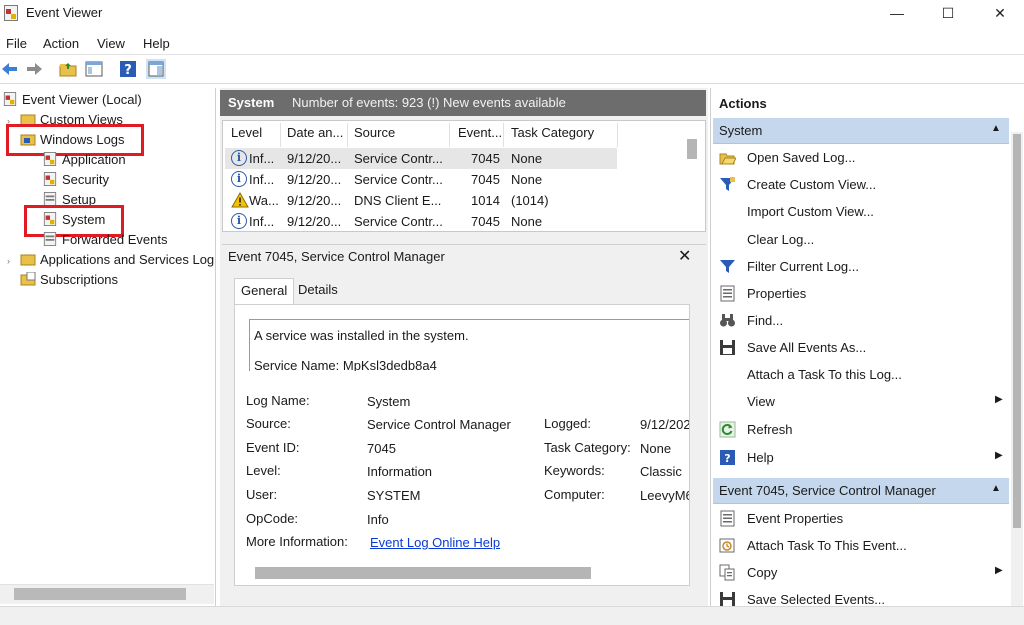 The height and width of the screenshot is (625, 1024). Describe the element at coordinates (692, 149) in the screenshot. I see `events-vertical-scrollbar` at that location.